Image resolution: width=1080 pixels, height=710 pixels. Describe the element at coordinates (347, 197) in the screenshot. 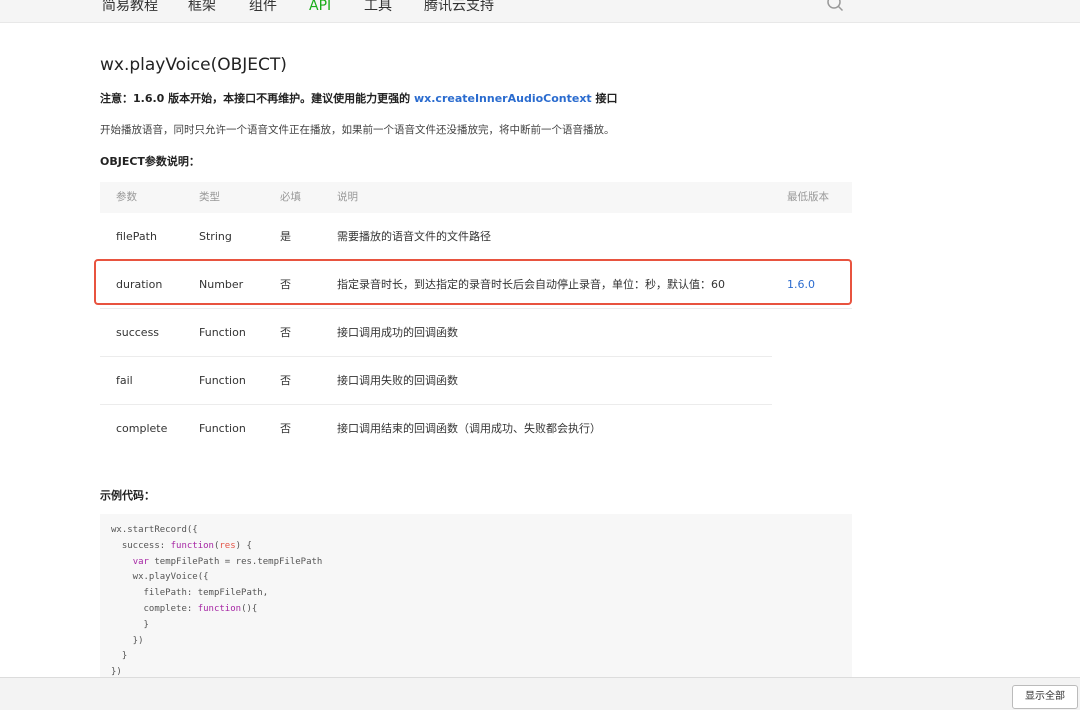

I see `header-description: 说明` at that location.